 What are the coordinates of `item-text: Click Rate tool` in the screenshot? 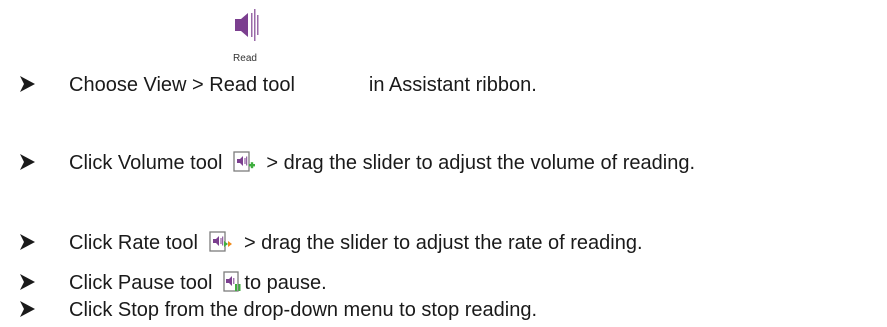 It's located at (133, 243).